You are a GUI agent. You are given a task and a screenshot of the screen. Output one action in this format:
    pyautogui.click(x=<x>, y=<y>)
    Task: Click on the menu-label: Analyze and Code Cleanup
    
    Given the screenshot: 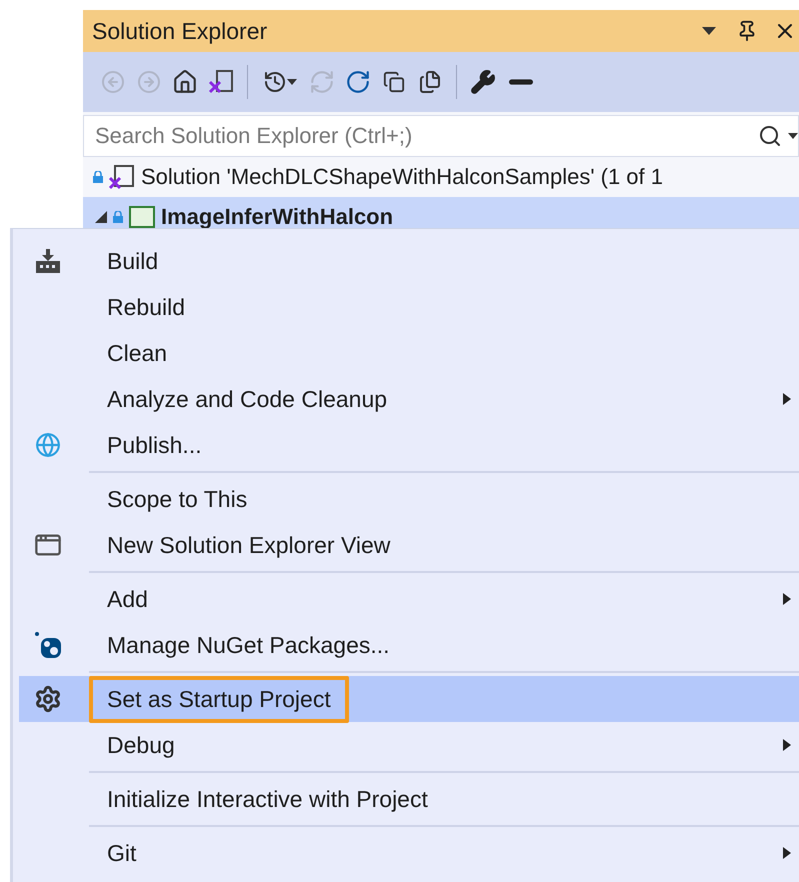 What is the action you would take?
    pyautogui.click(x=247, y=399)
    